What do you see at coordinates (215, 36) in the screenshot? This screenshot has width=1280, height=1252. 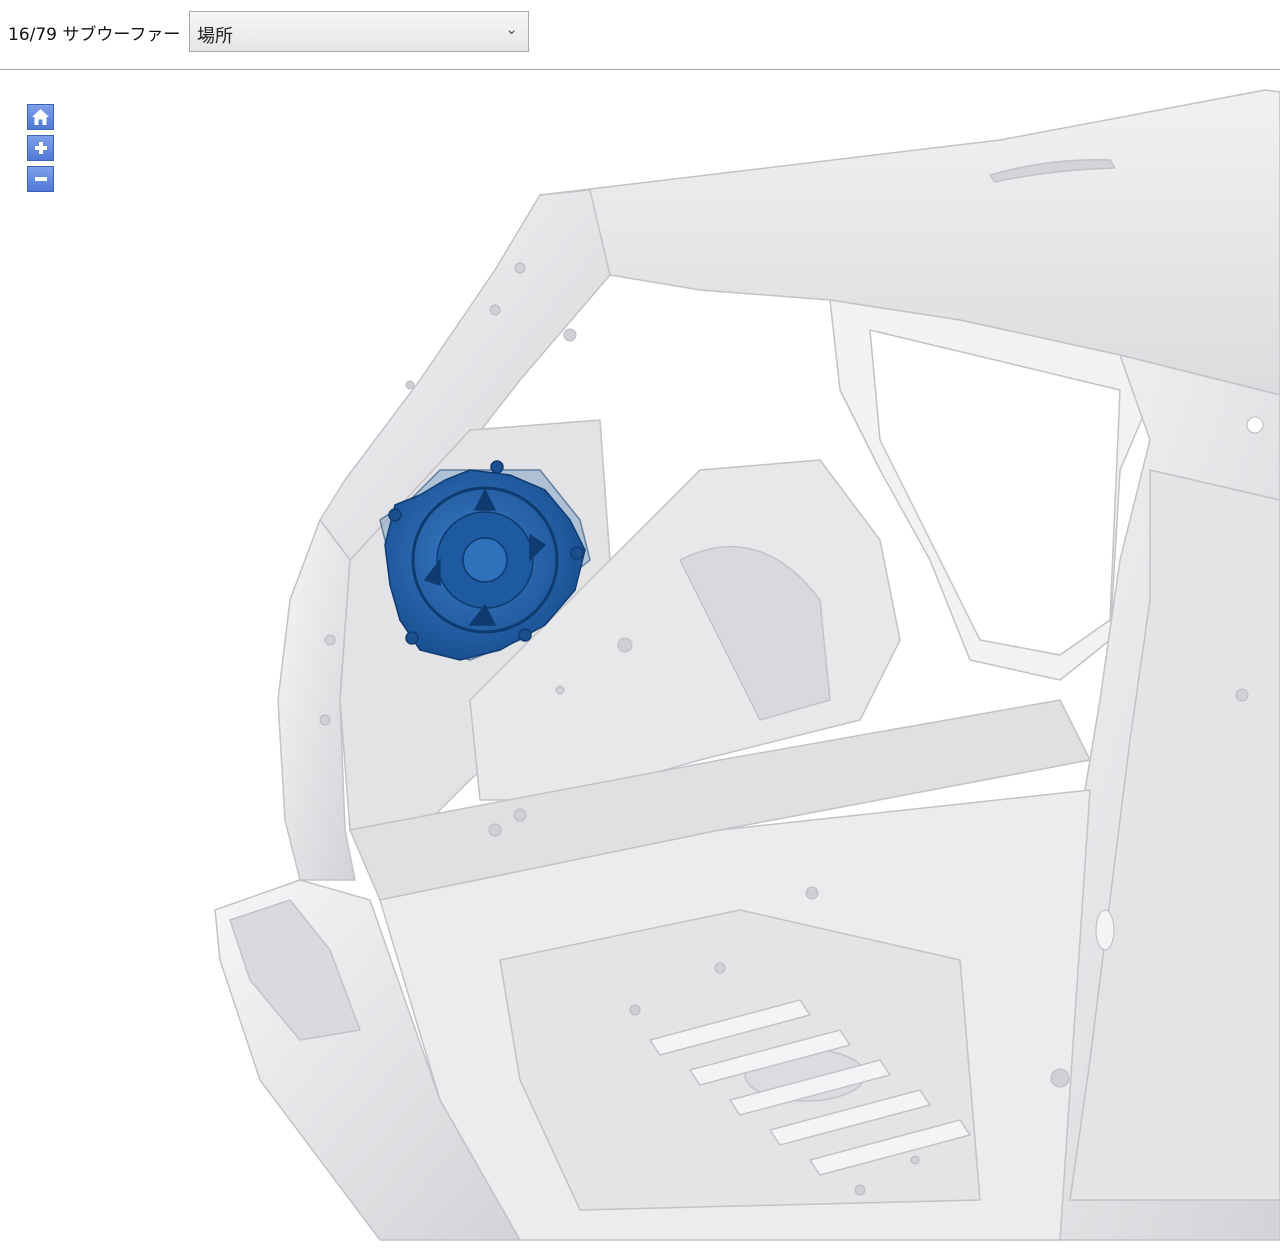 I see `location-dropdown-value: 場所` at bounding box center [215, 36].